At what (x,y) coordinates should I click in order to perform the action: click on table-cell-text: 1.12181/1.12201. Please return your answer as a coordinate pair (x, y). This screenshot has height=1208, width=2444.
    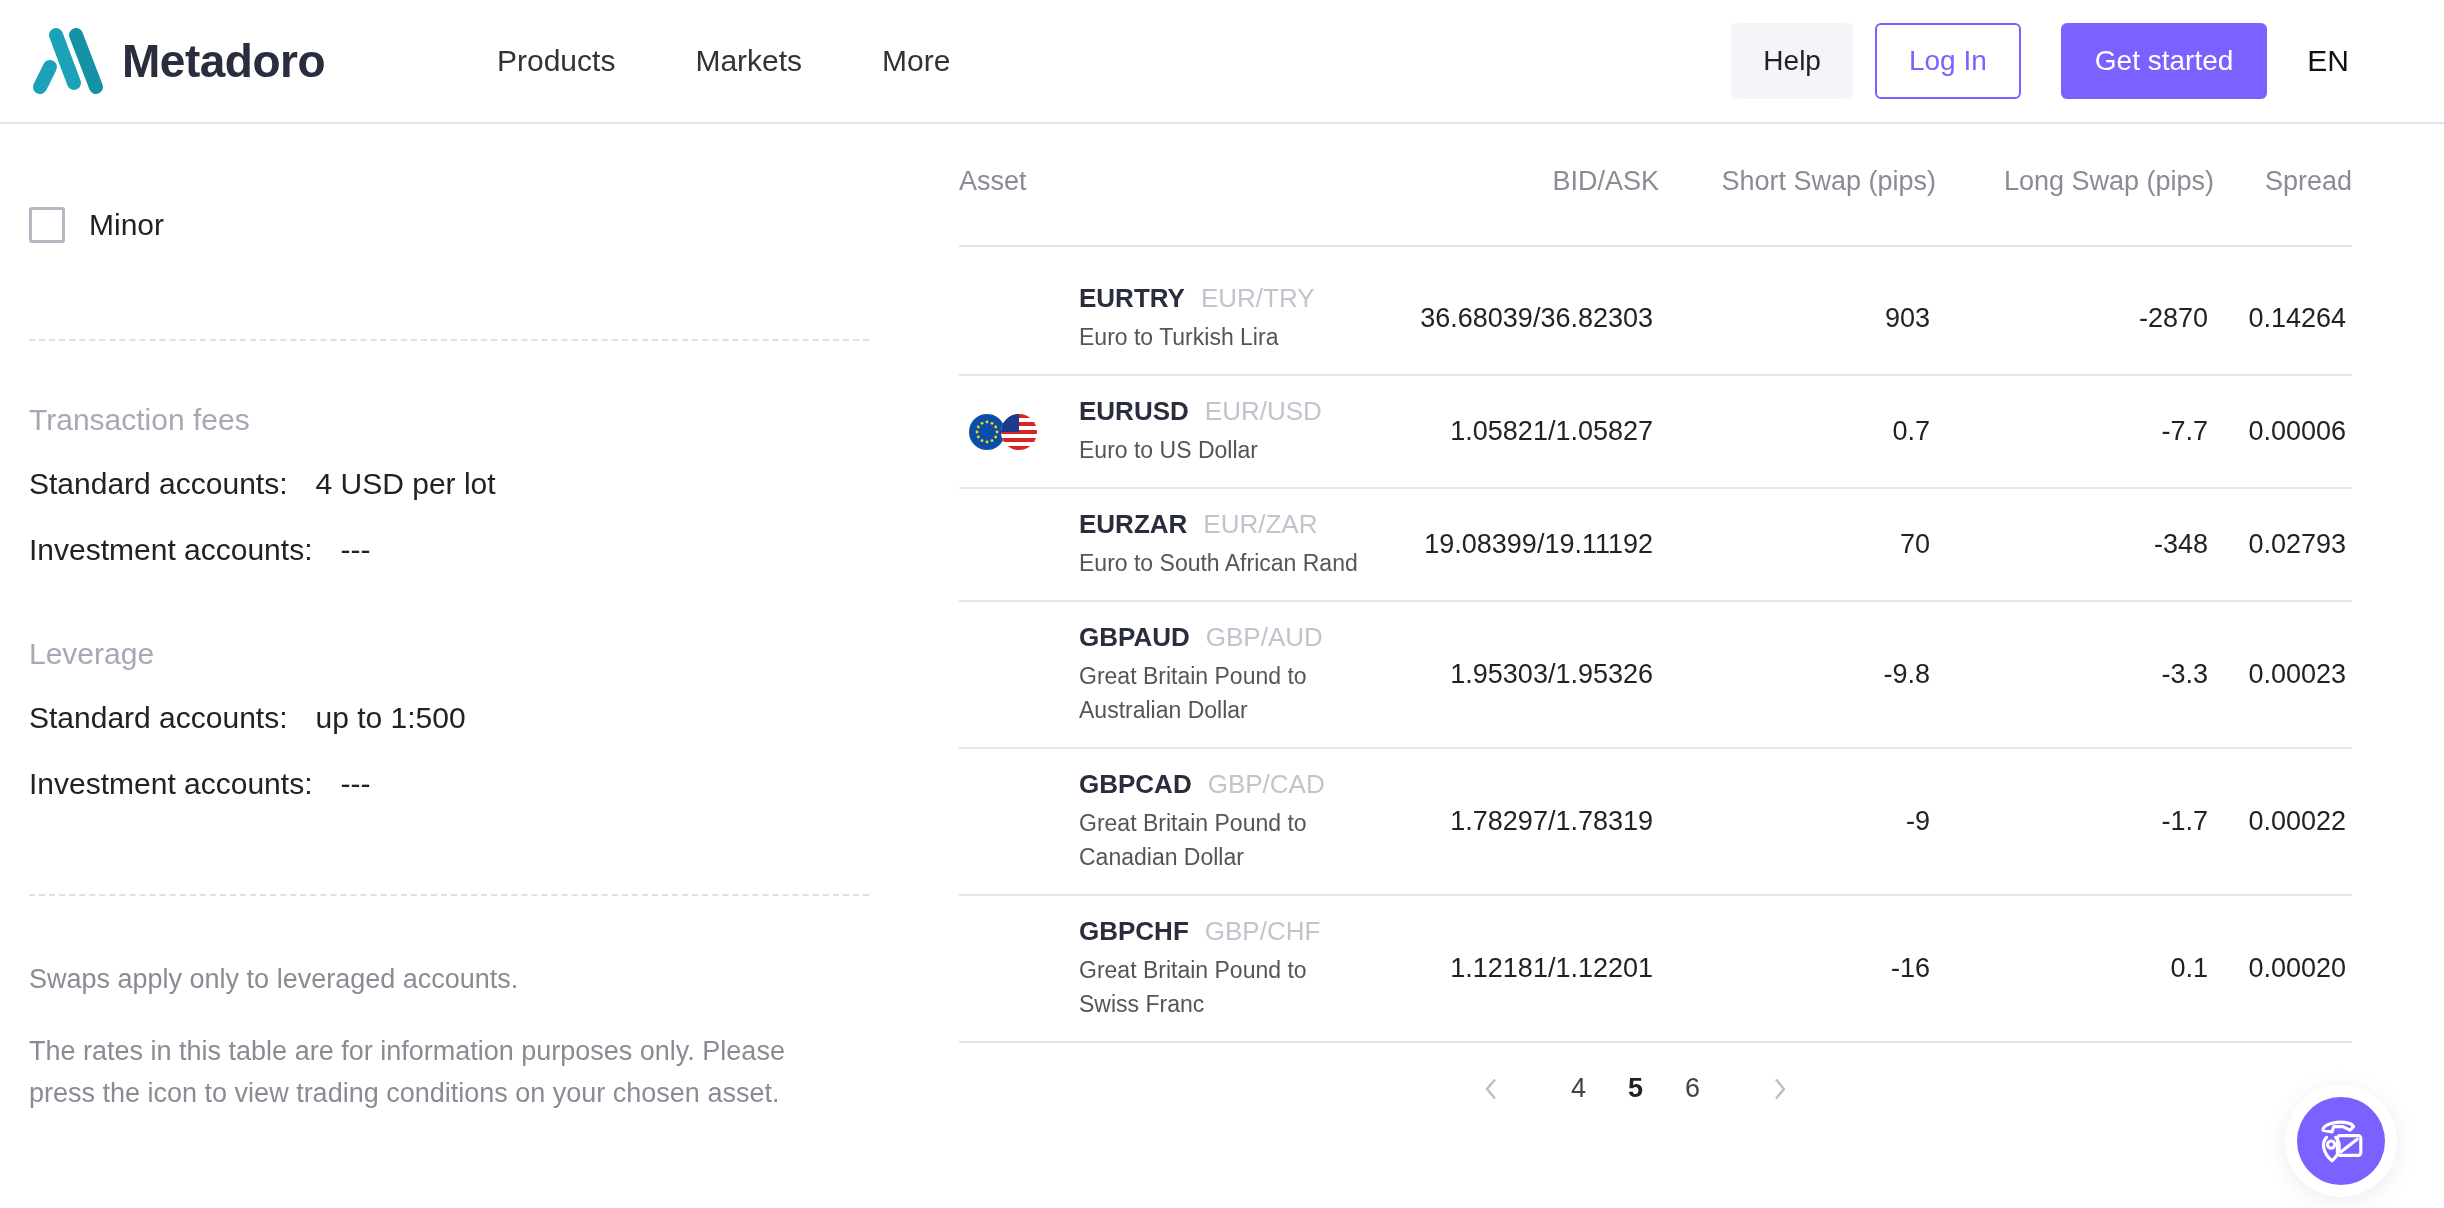
    Looking at the image, I should click on (1551, 968).